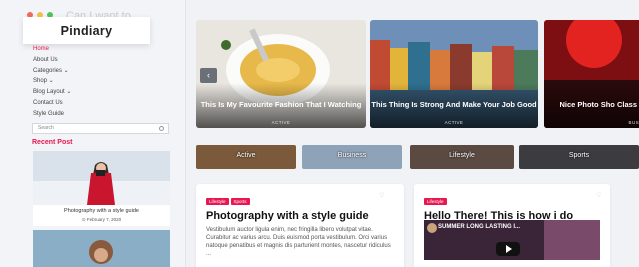 Image resolution: width=639 pixels, height=267 pixels. Describe the element at coordinates (217, 201) in the screenshot. I see `post-1-badge-lifestyle: Lifestyle` at that location.